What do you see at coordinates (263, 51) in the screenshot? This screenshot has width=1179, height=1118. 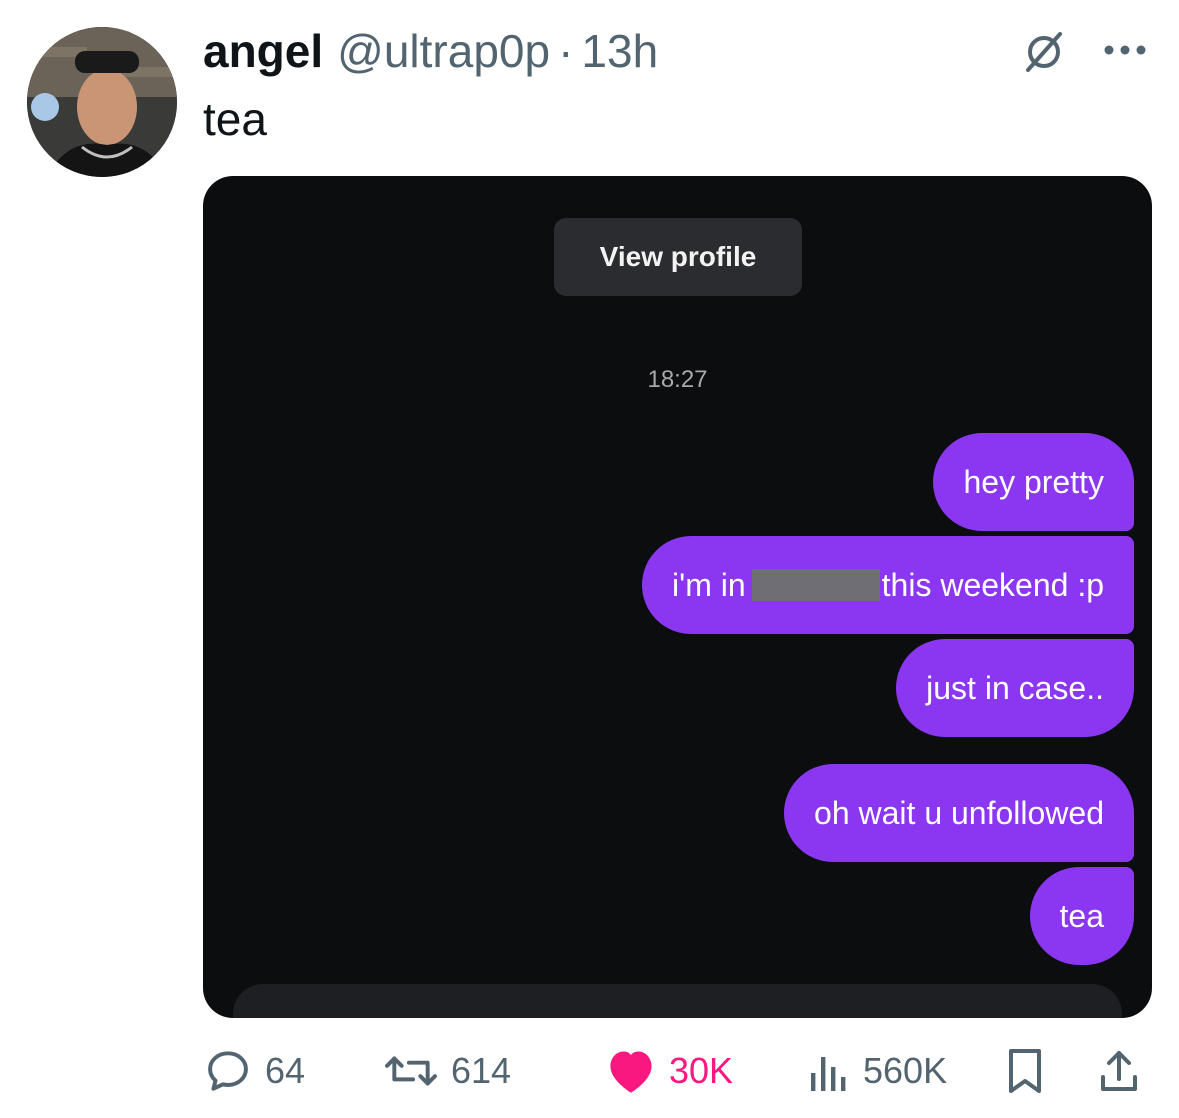 I see `author-name: angel` at bounding box center [263, 51].